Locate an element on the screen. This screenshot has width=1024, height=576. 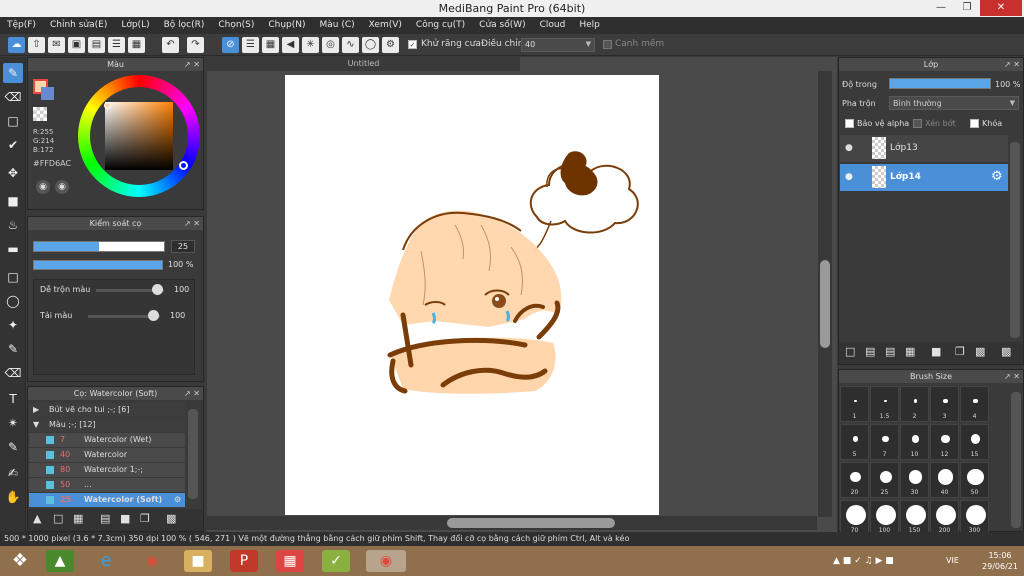
protect-alpha-checkbox is located at coordinates (849, 123).